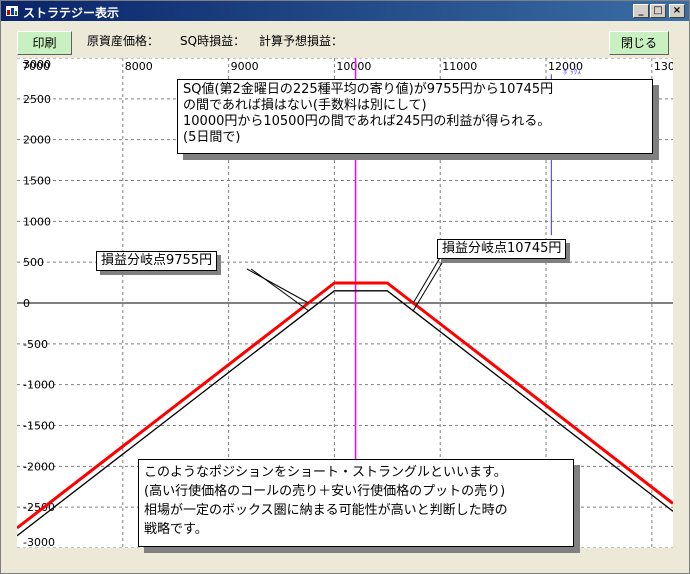 The image size is (690, 574). I want to click on close-window-button: ×, so click(677, 11).